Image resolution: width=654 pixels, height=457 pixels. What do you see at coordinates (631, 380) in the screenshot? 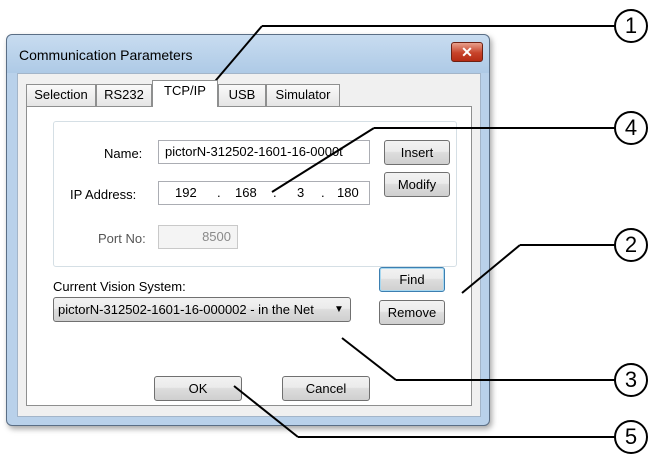
I see `callout-3: 3` at bounding box center [631, 380].